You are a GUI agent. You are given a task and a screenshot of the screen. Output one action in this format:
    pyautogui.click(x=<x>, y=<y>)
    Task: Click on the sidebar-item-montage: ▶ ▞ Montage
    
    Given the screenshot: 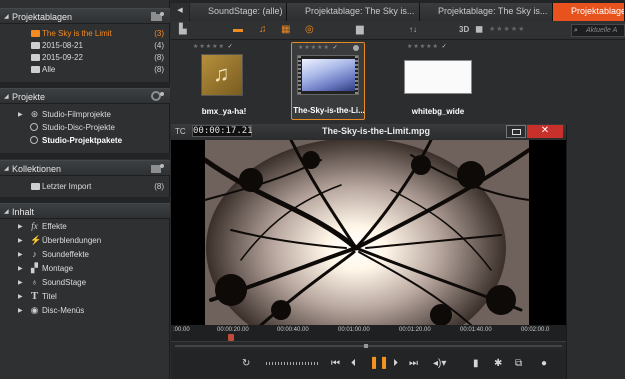 What is the action you would take?
    pyautogui.click(x=85, y=268)
    